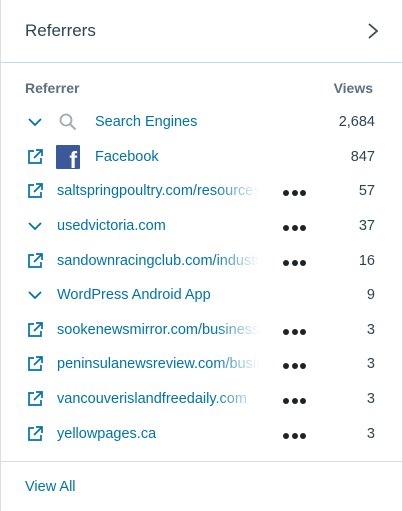  I want to click on views-count: 57, so click(366, 191).